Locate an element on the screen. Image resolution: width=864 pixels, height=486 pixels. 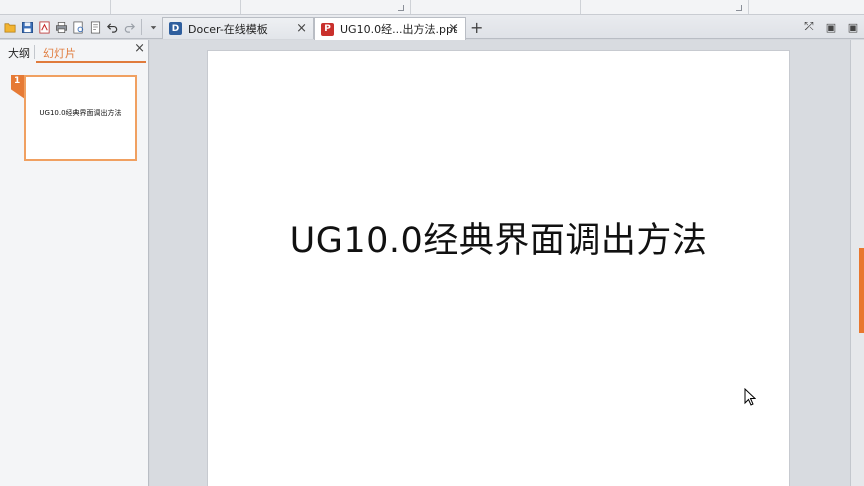
customize-toolbar-dropdown-icon is located at coordinates (153, 27).